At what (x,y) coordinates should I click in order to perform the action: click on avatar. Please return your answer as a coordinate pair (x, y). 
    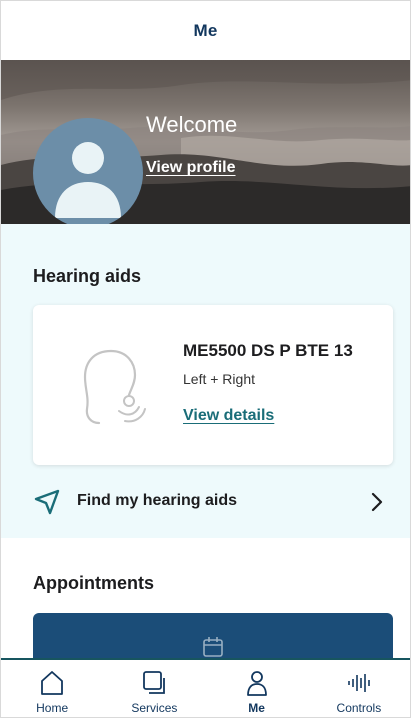
    Looking at the image, I should click on (88, 171).